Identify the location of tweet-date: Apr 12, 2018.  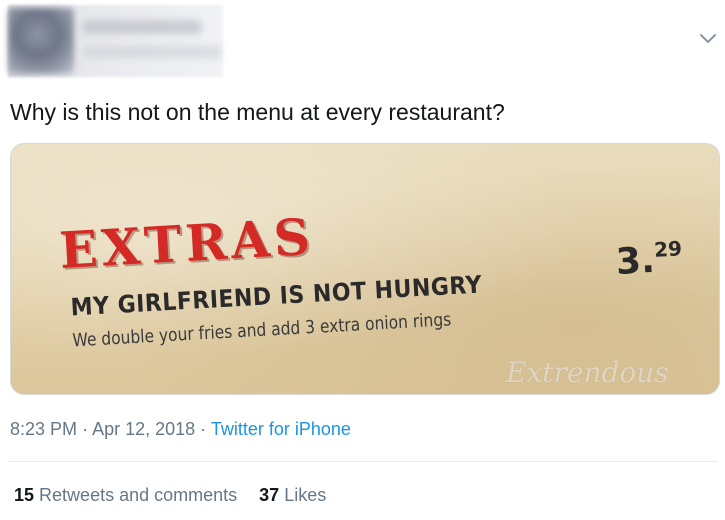
(143, 429).